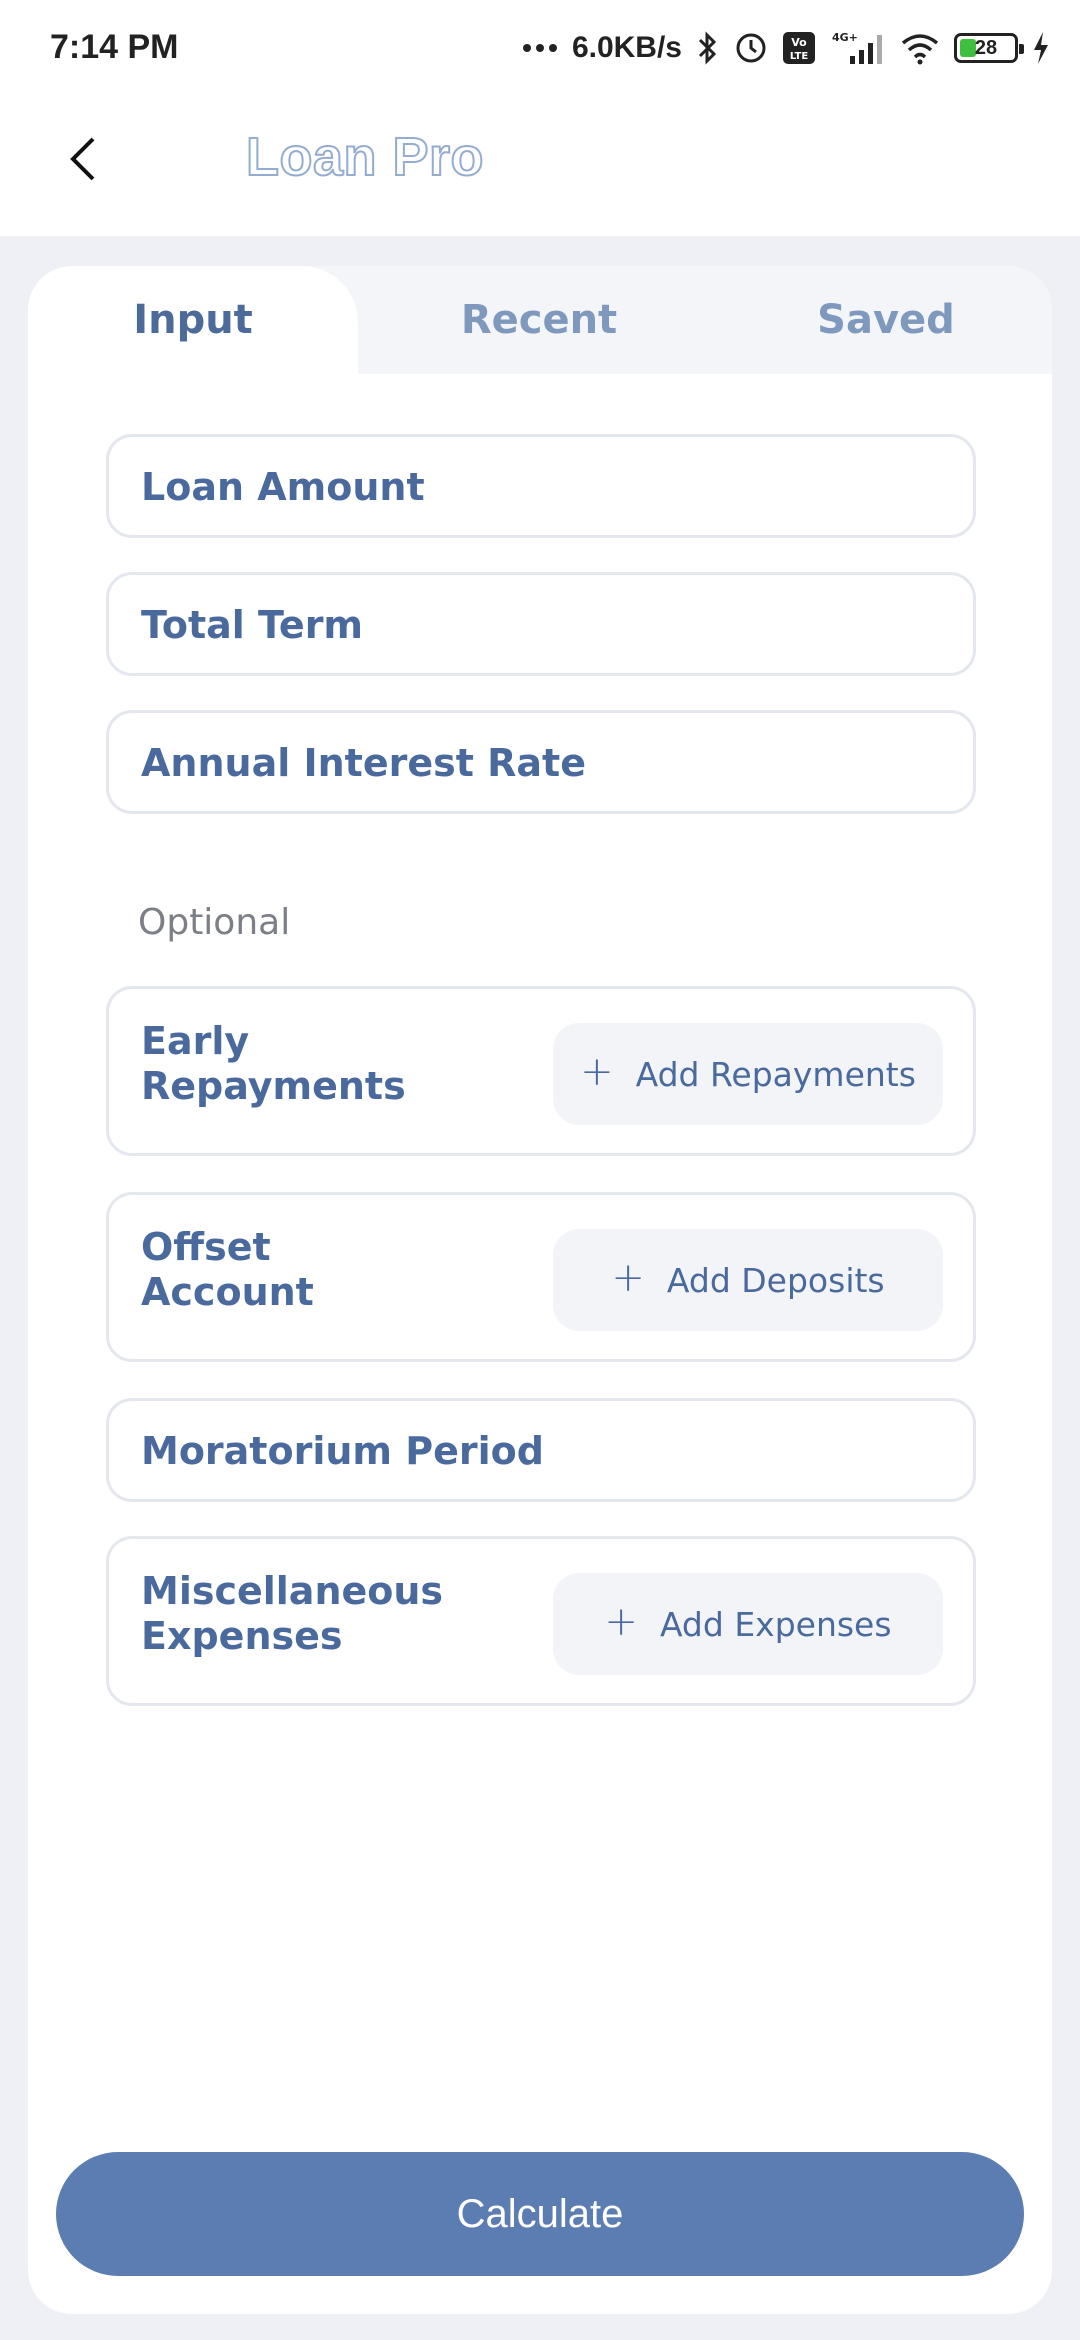  I want to click on chevron-left-icon, so click(82, 159).